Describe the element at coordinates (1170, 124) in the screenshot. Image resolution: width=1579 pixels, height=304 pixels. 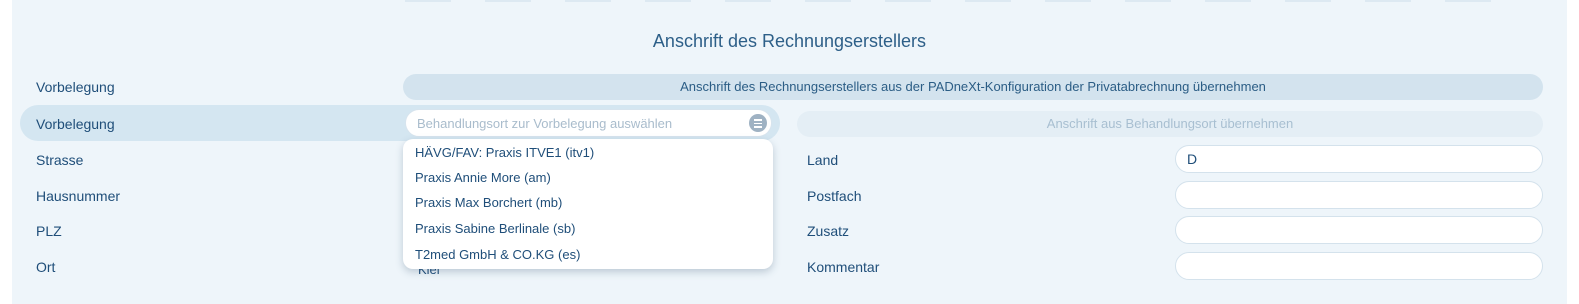
I see `behandlungsort-apply-button: Anschrift aus Behandlungsort übernehmen` at that location.